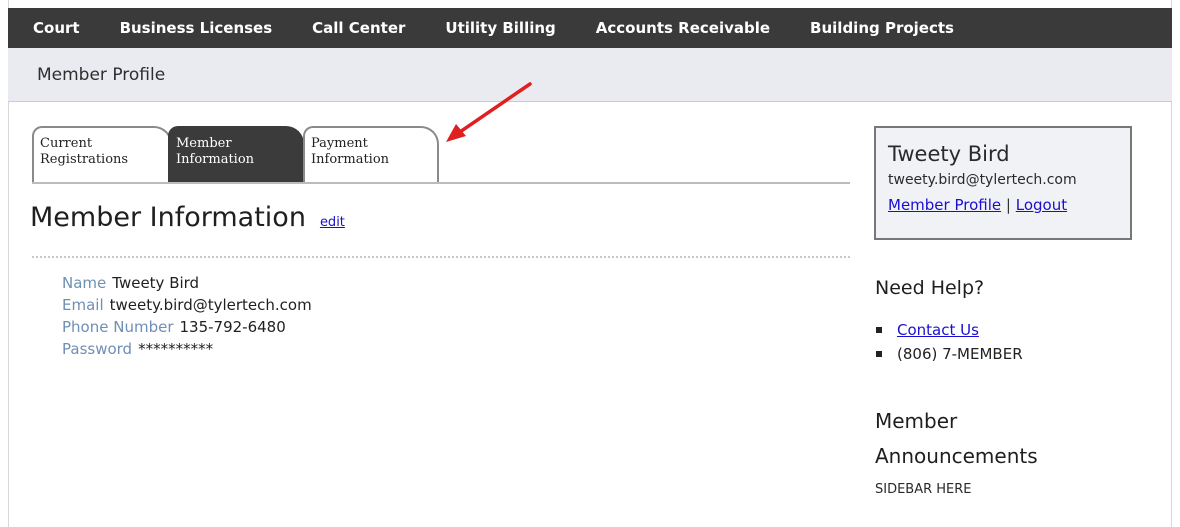 The height and width of the screenshot is (527, 1180). Describe the element at coordinates (339, 143) in the screenshot. I see `tab-label-line1: Payment` at that location.